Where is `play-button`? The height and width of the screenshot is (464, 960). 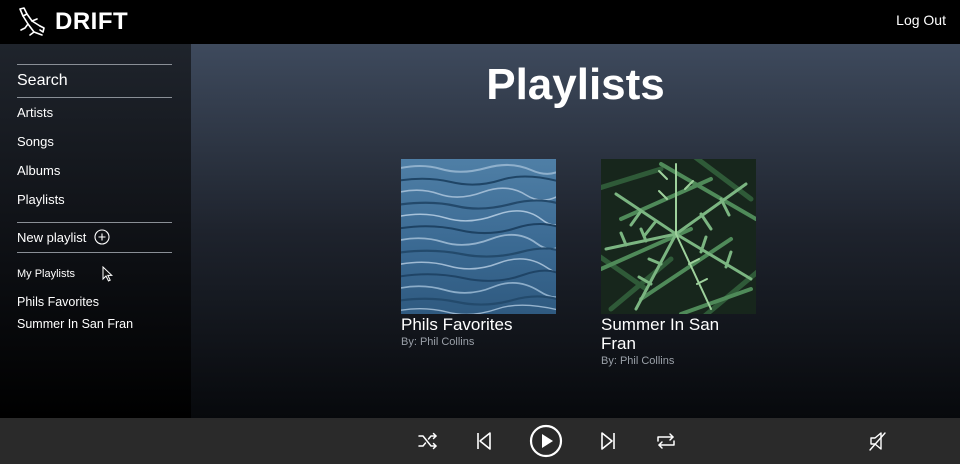 play-button is located at coordinates (546, 441).